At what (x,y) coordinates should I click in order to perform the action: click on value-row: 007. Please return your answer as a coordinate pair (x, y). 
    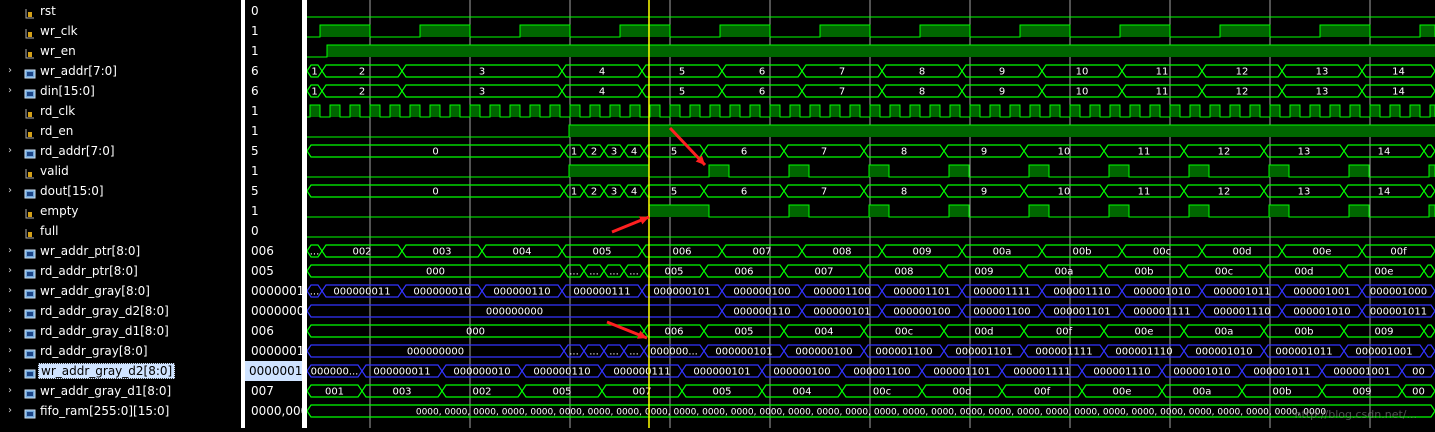
    Looking at the image, I should click on (273, 391).